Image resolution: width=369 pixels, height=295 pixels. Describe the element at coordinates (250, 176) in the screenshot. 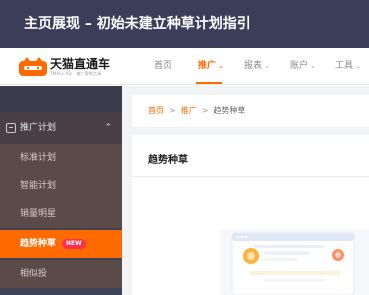

I see `panel-divider` at that location.